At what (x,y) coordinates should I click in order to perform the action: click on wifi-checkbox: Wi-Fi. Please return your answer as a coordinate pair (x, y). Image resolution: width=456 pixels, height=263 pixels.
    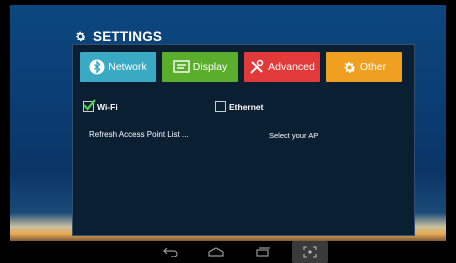
    Looking at the image, I should click on (100, 105).